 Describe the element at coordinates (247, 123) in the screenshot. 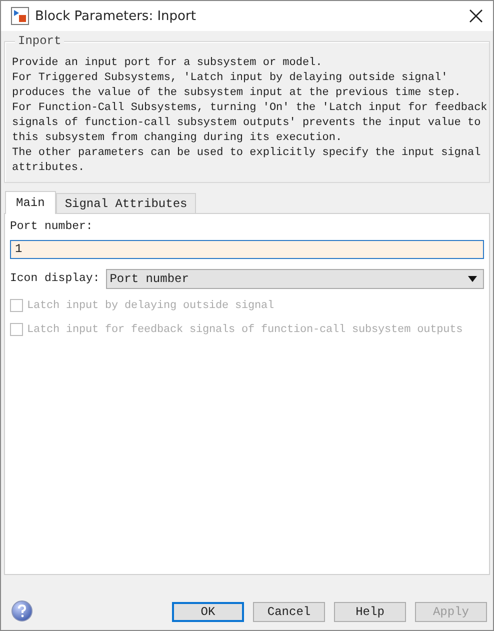

I see `description-line: signals of function-call subsystem outputs' prevents the input value to` at that location.